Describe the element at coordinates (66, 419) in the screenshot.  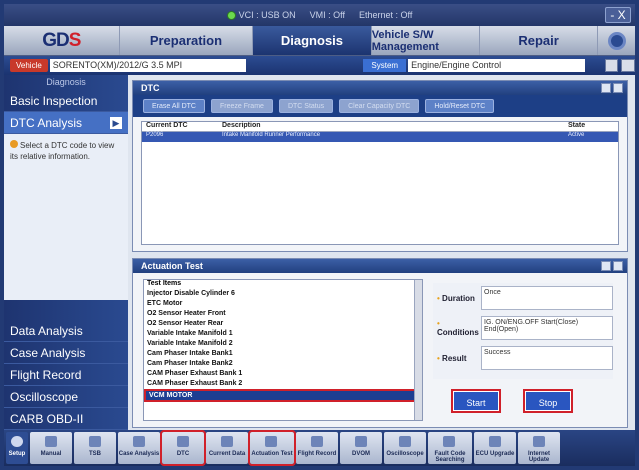
I see `sidebar-item-carb-obd: CARB OBD-II` at that location.